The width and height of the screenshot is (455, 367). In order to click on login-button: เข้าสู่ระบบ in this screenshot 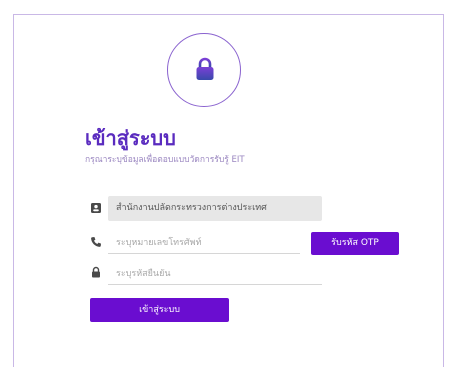, I will do `click(159, 310)`.